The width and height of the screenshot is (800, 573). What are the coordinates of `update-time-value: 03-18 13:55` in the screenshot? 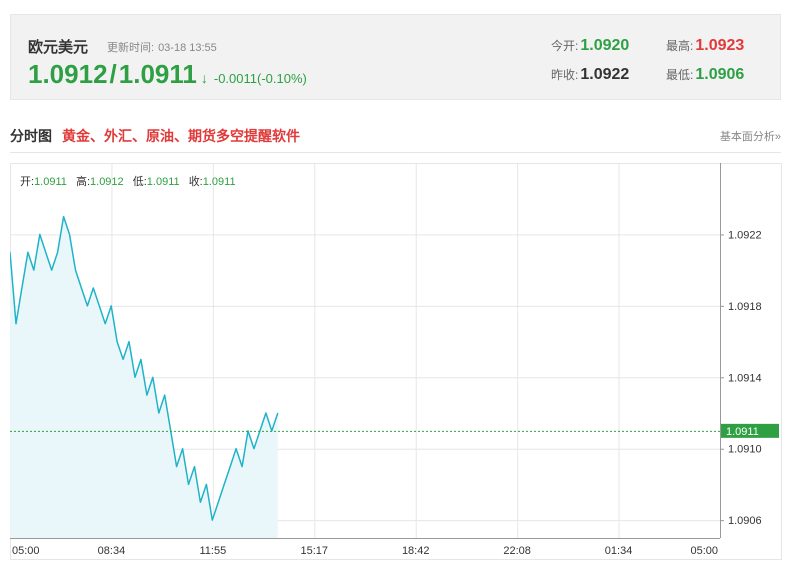 It's located at (187, 48).